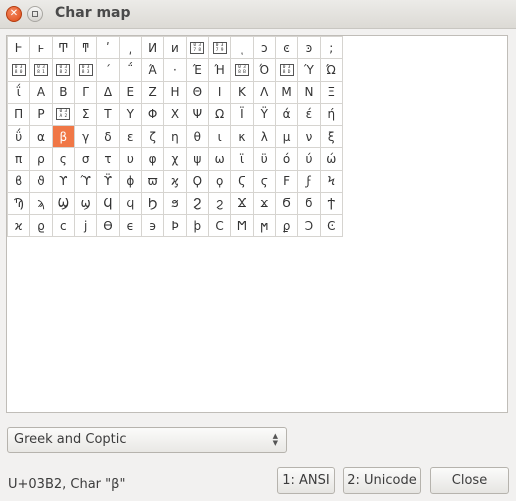  Describe the element at coordinates (382, 480) in the screenshot. I see `unicode-button: 2: Unicode` at that location.